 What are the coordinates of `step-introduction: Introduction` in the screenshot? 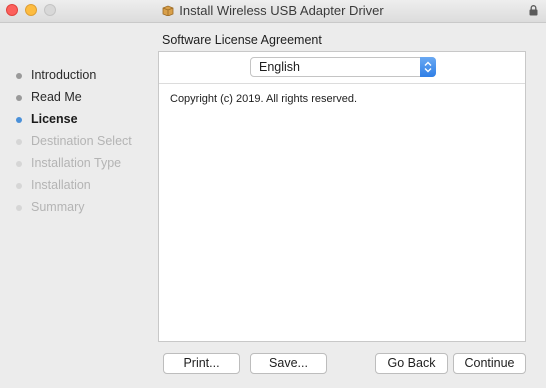 It's located at (75, 75).